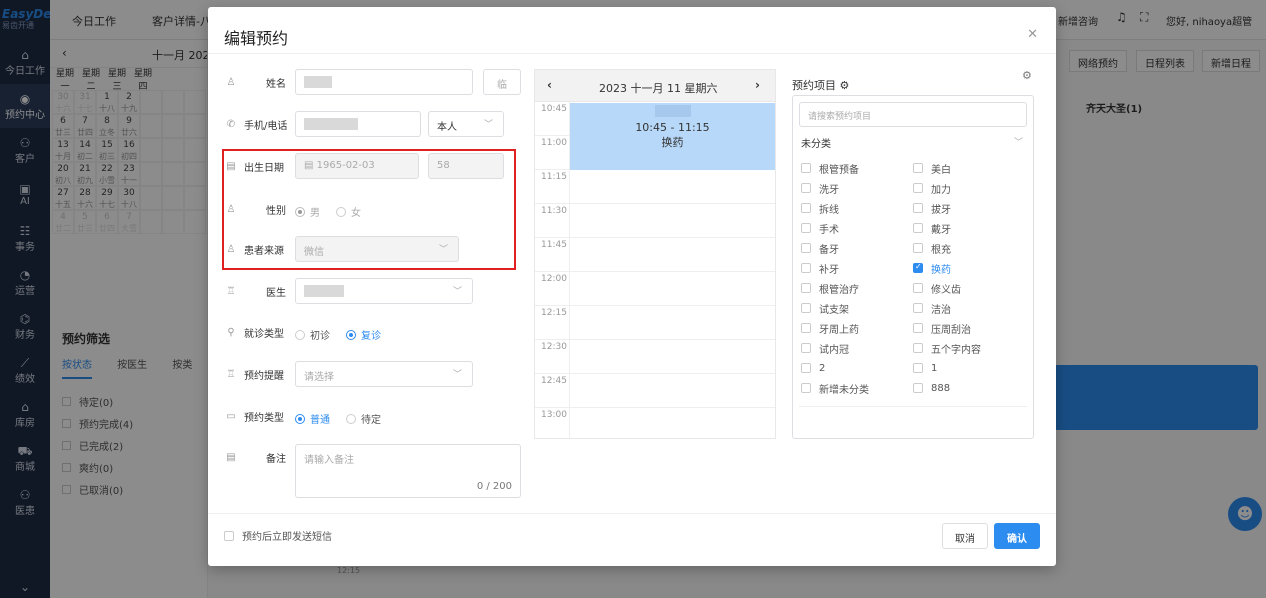  Describe the element at coordinates (320, 418) in the screenshot. I see `type-normal-label: 普通` at that location.